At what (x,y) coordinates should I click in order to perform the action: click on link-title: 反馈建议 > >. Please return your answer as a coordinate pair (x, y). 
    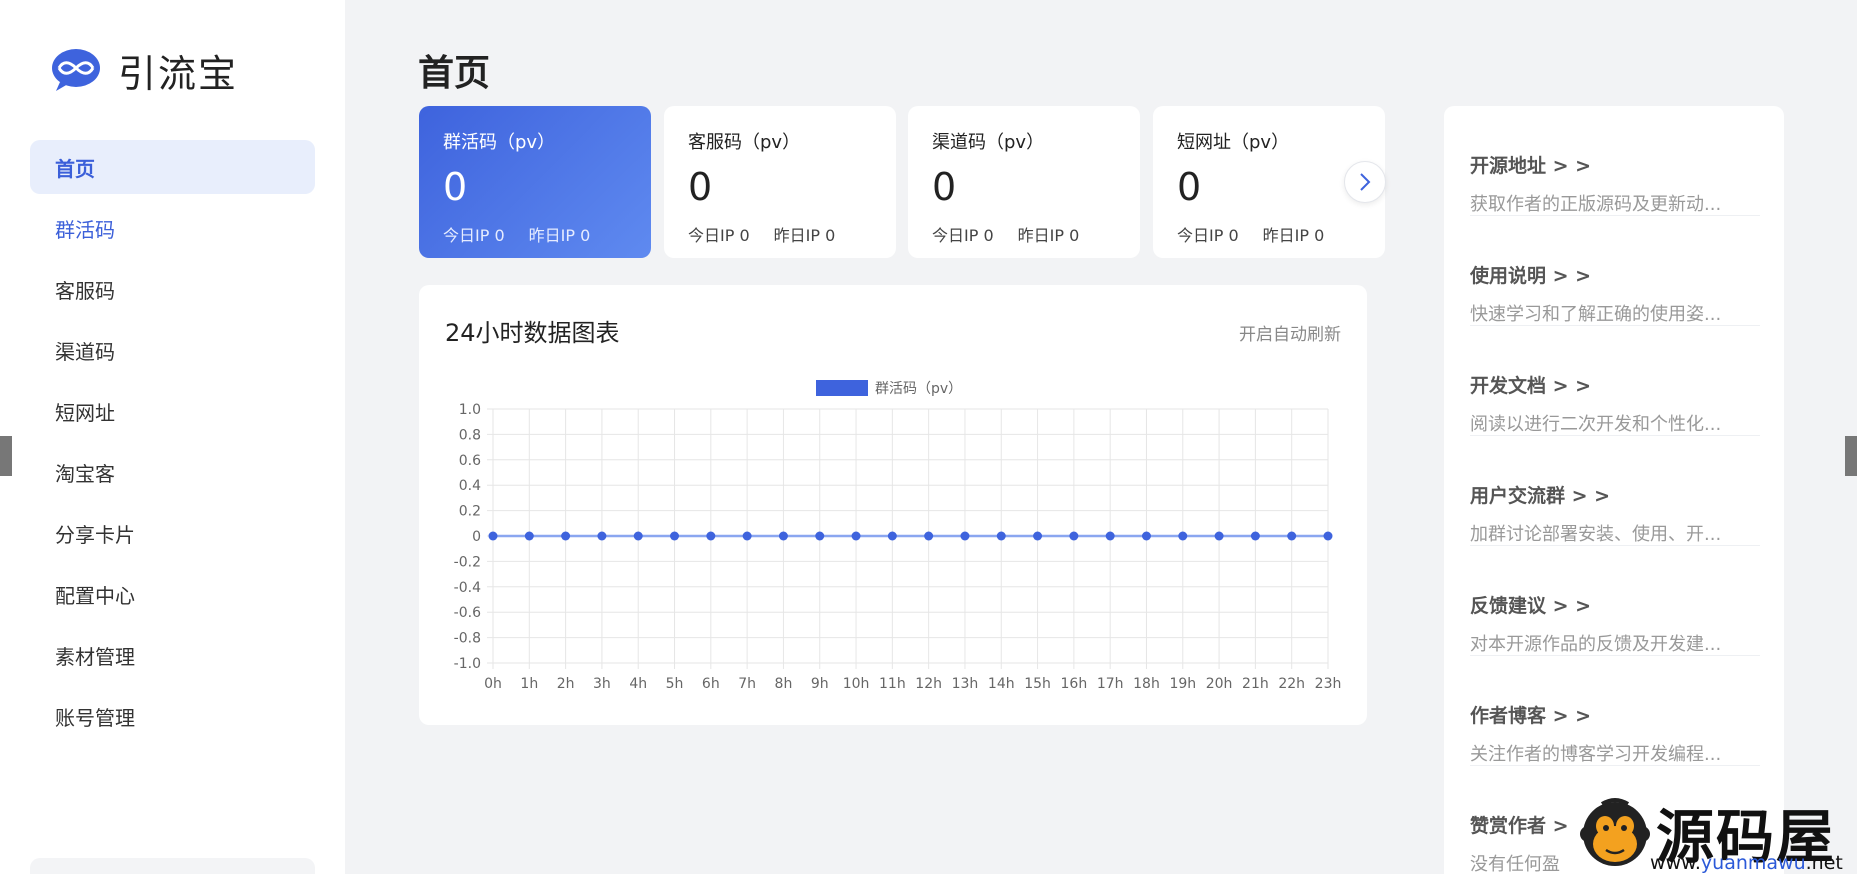
    Looking at the image, I should click on (1531, 606).